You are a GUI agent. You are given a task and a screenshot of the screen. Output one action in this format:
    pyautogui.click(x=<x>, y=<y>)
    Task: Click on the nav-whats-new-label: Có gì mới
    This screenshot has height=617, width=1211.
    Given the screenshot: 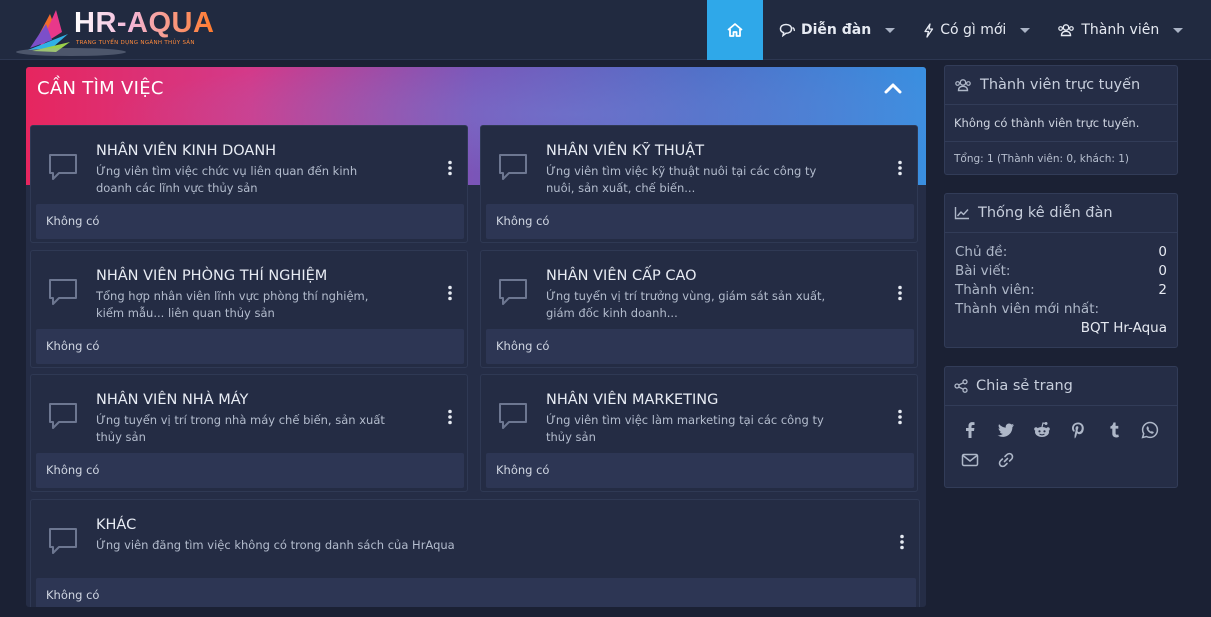 What is the action you would take?
    pyautogui.click(x=973, y=30)
    